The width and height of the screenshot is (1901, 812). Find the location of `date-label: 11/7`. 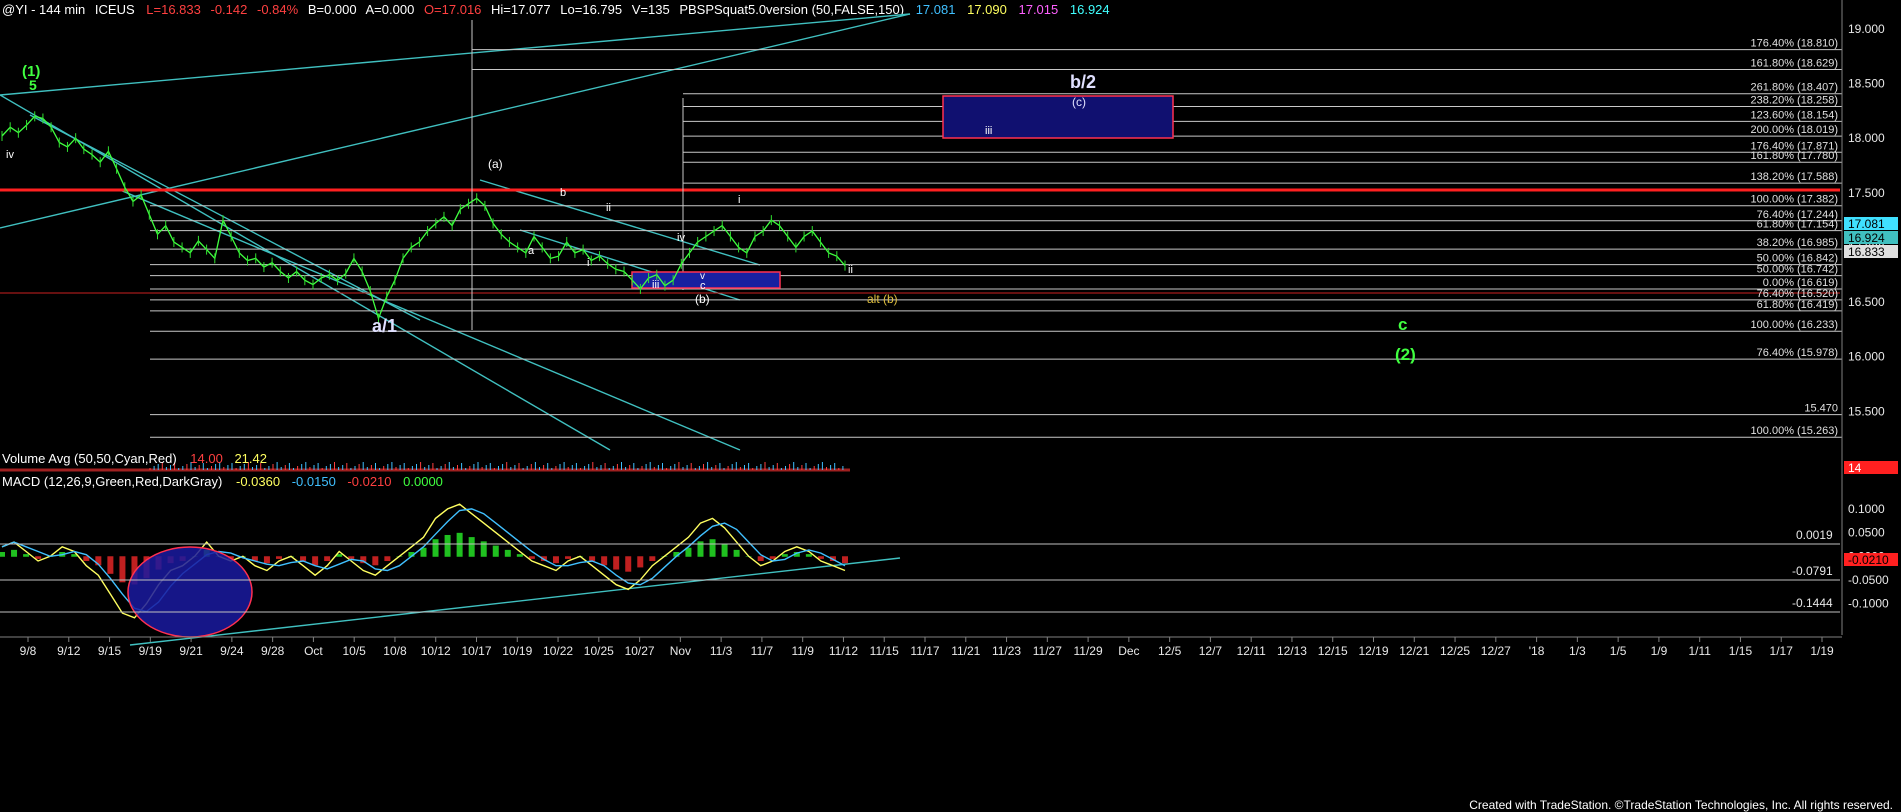

date-label: 11/7 is located at coordinates (762, 651).